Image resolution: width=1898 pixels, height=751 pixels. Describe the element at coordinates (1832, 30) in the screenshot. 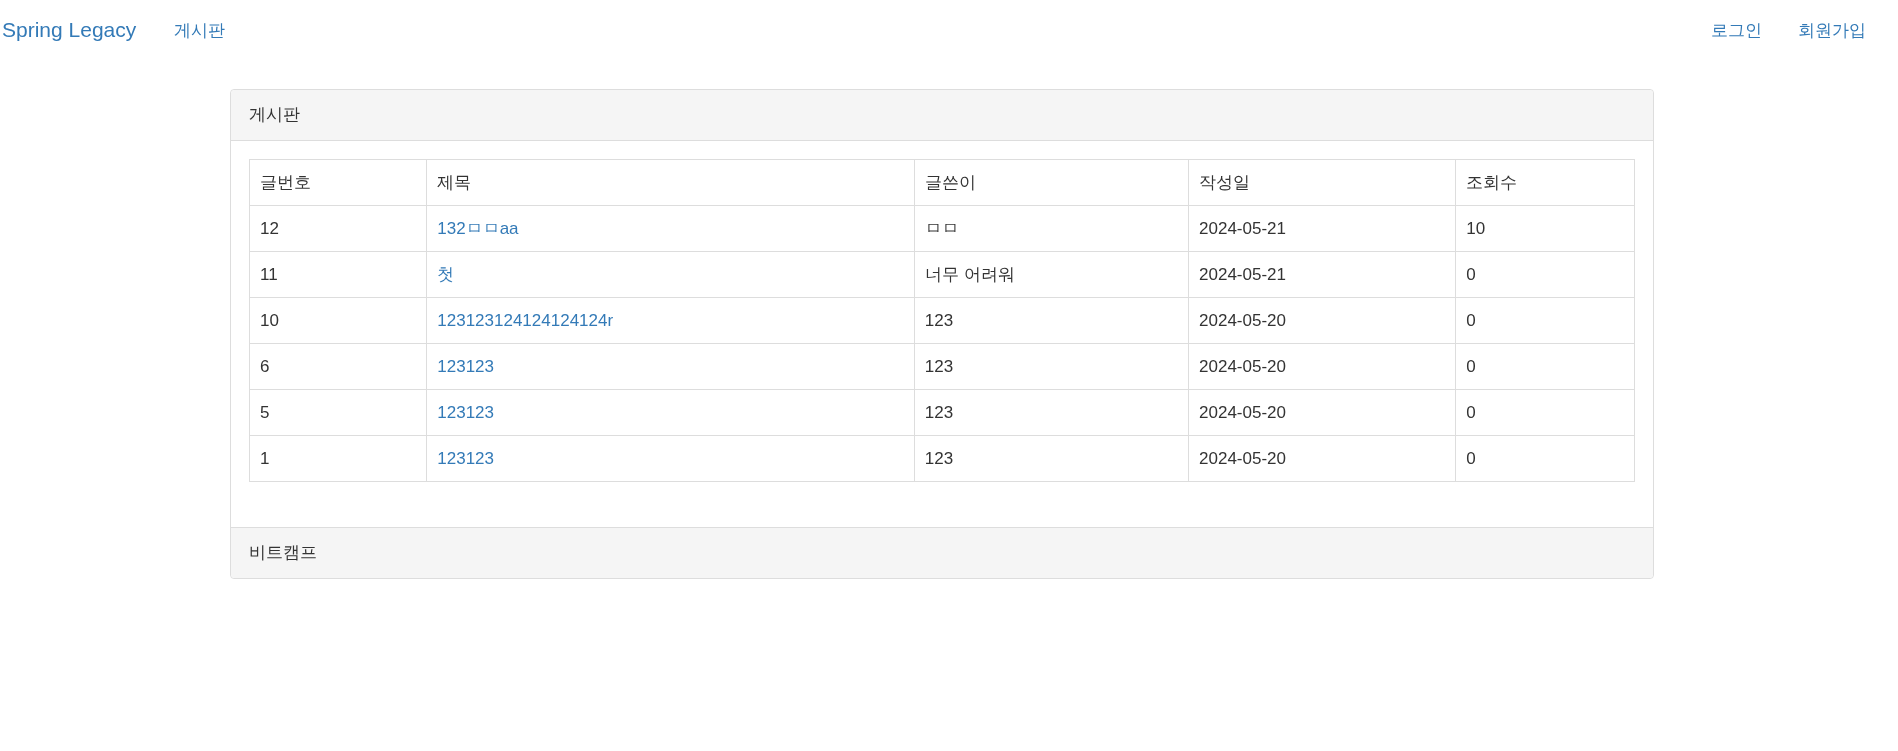

I see `nav-link: 회원가입` at that location.